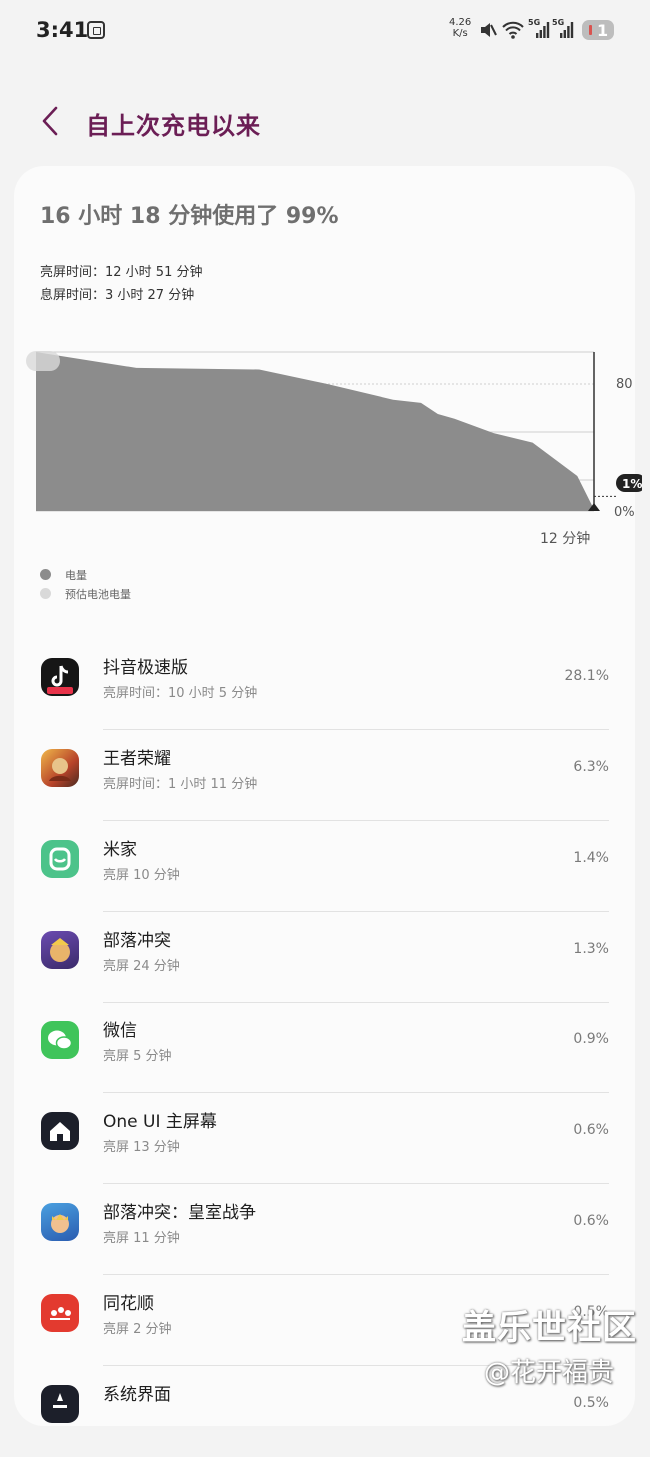 This screenshot has height=1457, width=650. Describe the element at coordinates (173, 126) in the screenshot. I see `page-title: 自上次充电以来` at that location.